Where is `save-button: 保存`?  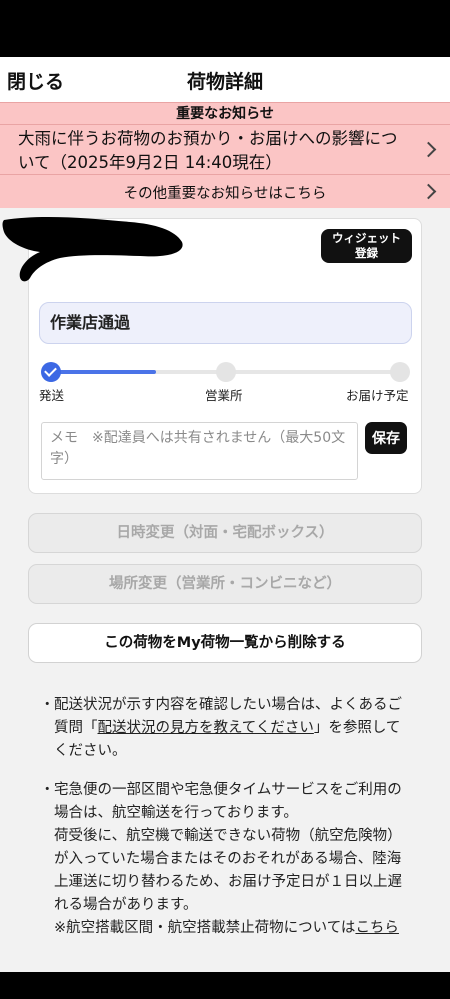
save-button: 保存 is located at coordinates (386, 438).